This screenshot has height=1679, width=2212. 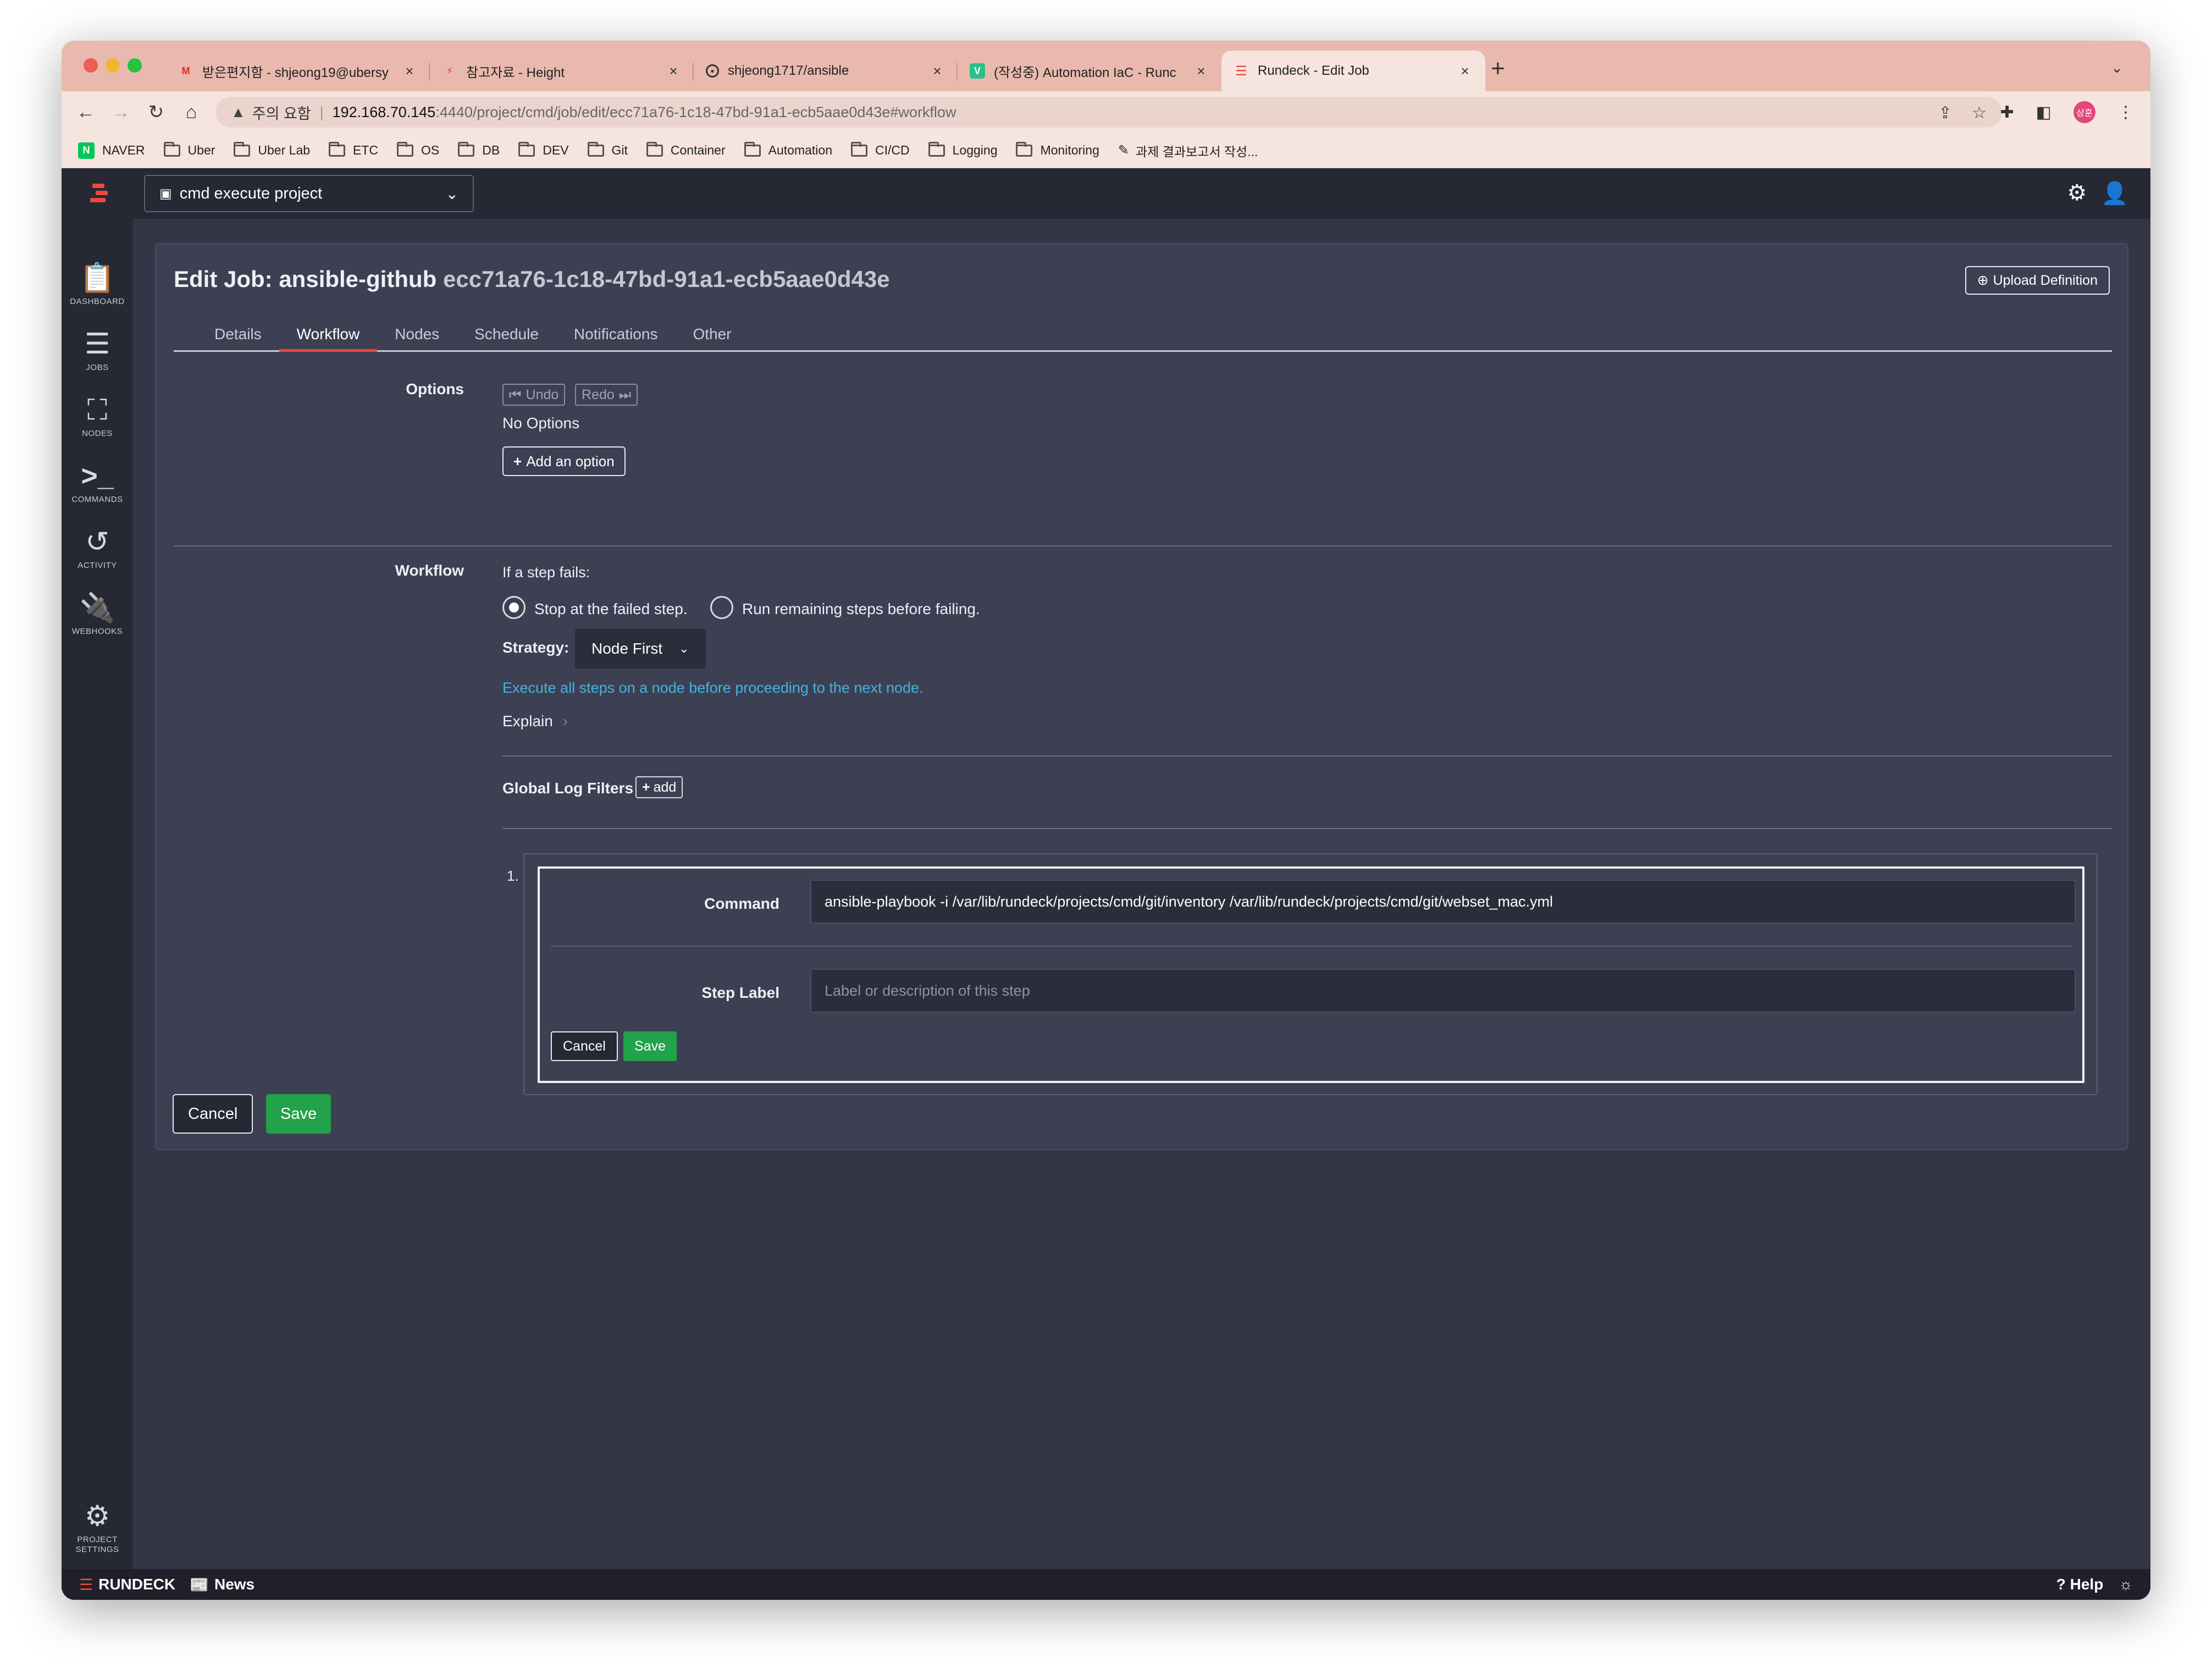 What do you see at coordinates (418, 149) in the screenshot?
I see `bookmark-os: OS` at bounding box center [418, 149].